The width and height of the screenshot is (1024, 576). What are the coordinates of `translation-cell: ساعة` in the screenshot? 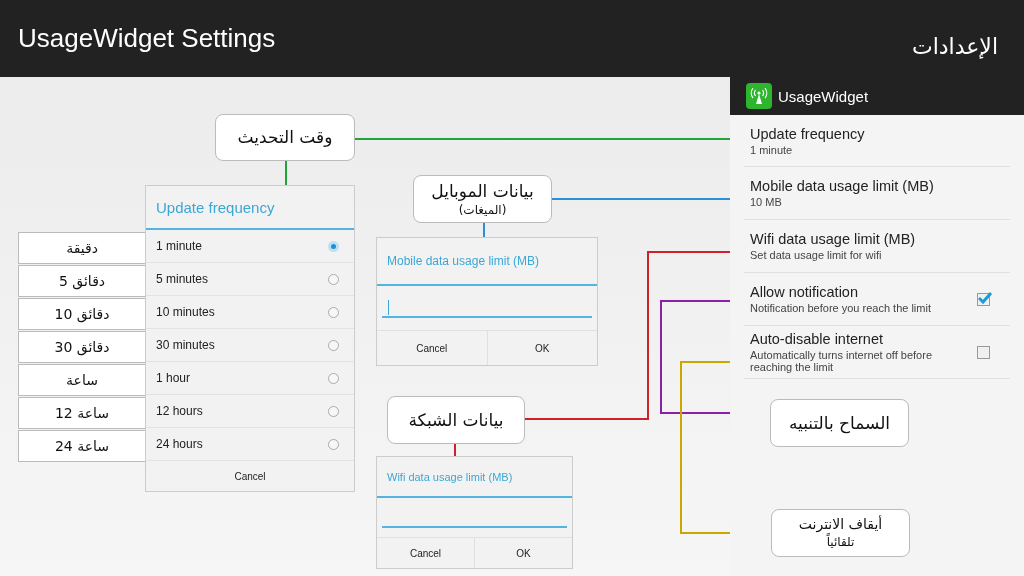 It's located at (82, 380).